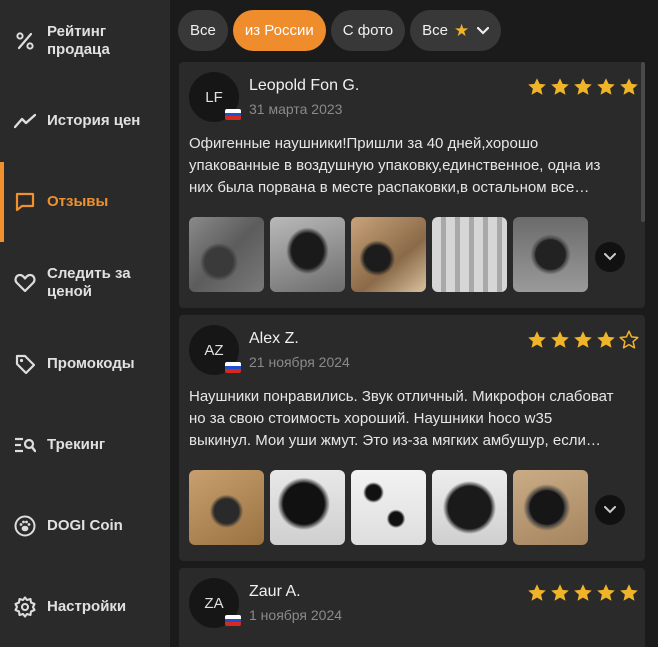 Image resolution: width=658 pixels, height=647 pixels. I want to click on review-date: 1 ноября 2024, so click(296, 615).